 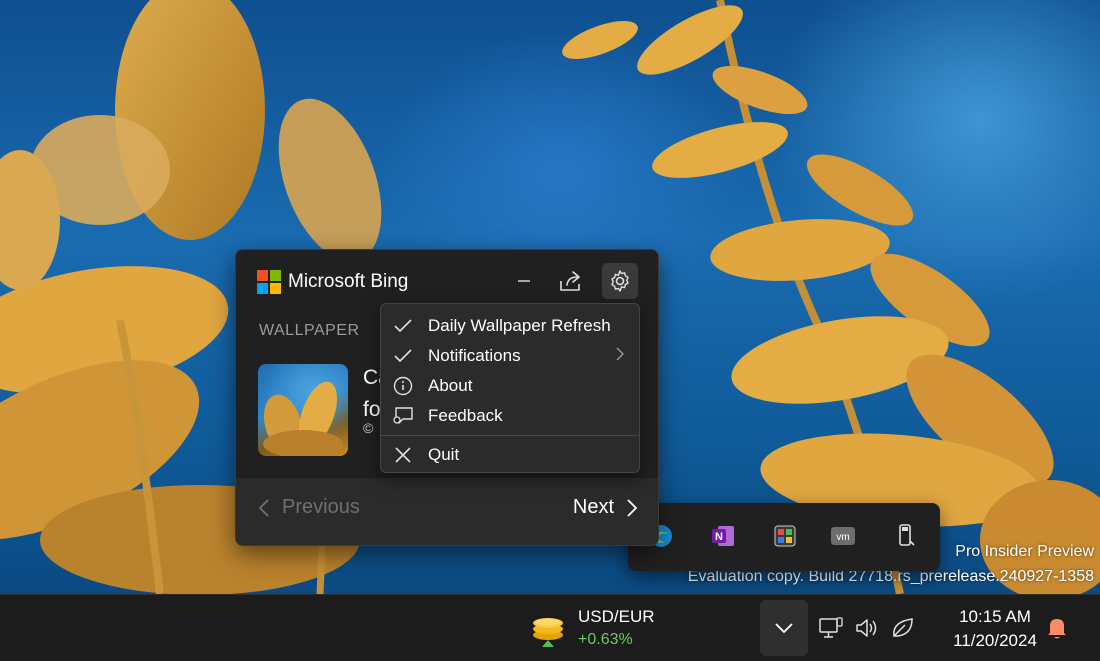 I want to click on menu-item-notifications: Notifications, so click(x=510, y=356).